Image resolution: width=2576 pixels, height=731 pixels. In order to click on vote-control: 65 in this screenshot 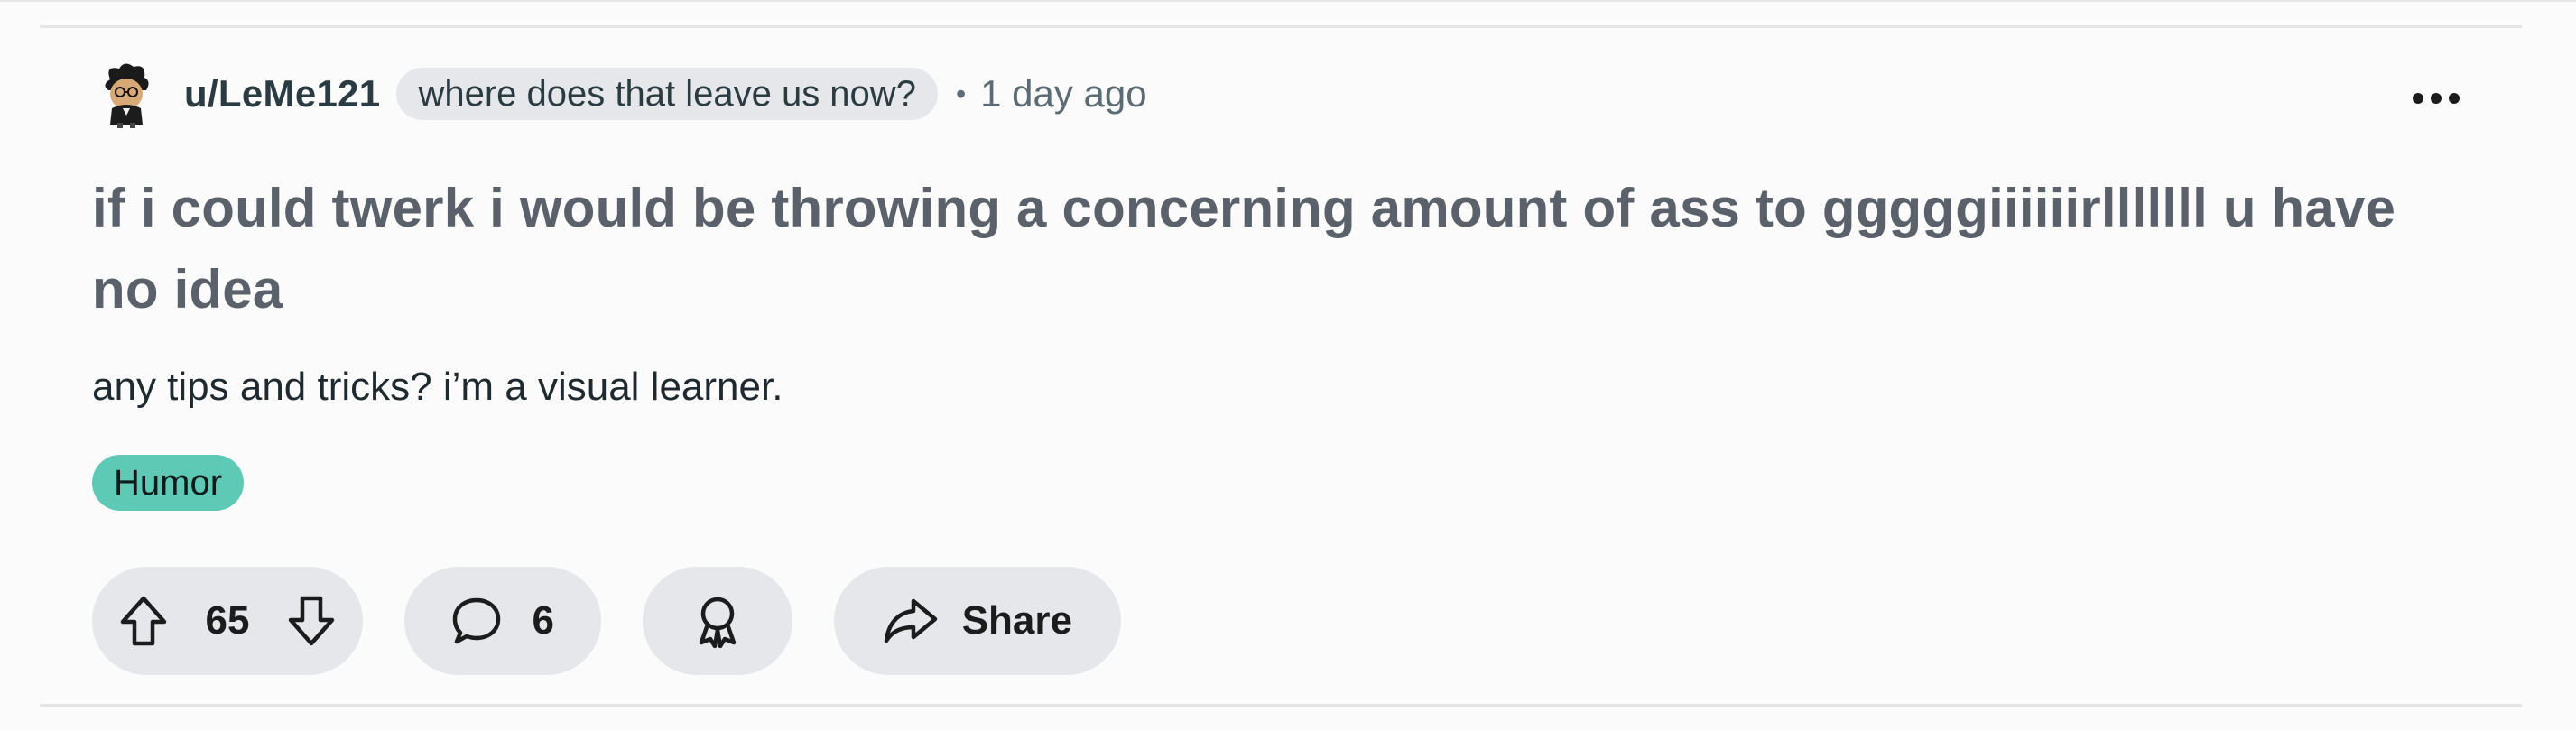, I will do `click(227, 621)`.